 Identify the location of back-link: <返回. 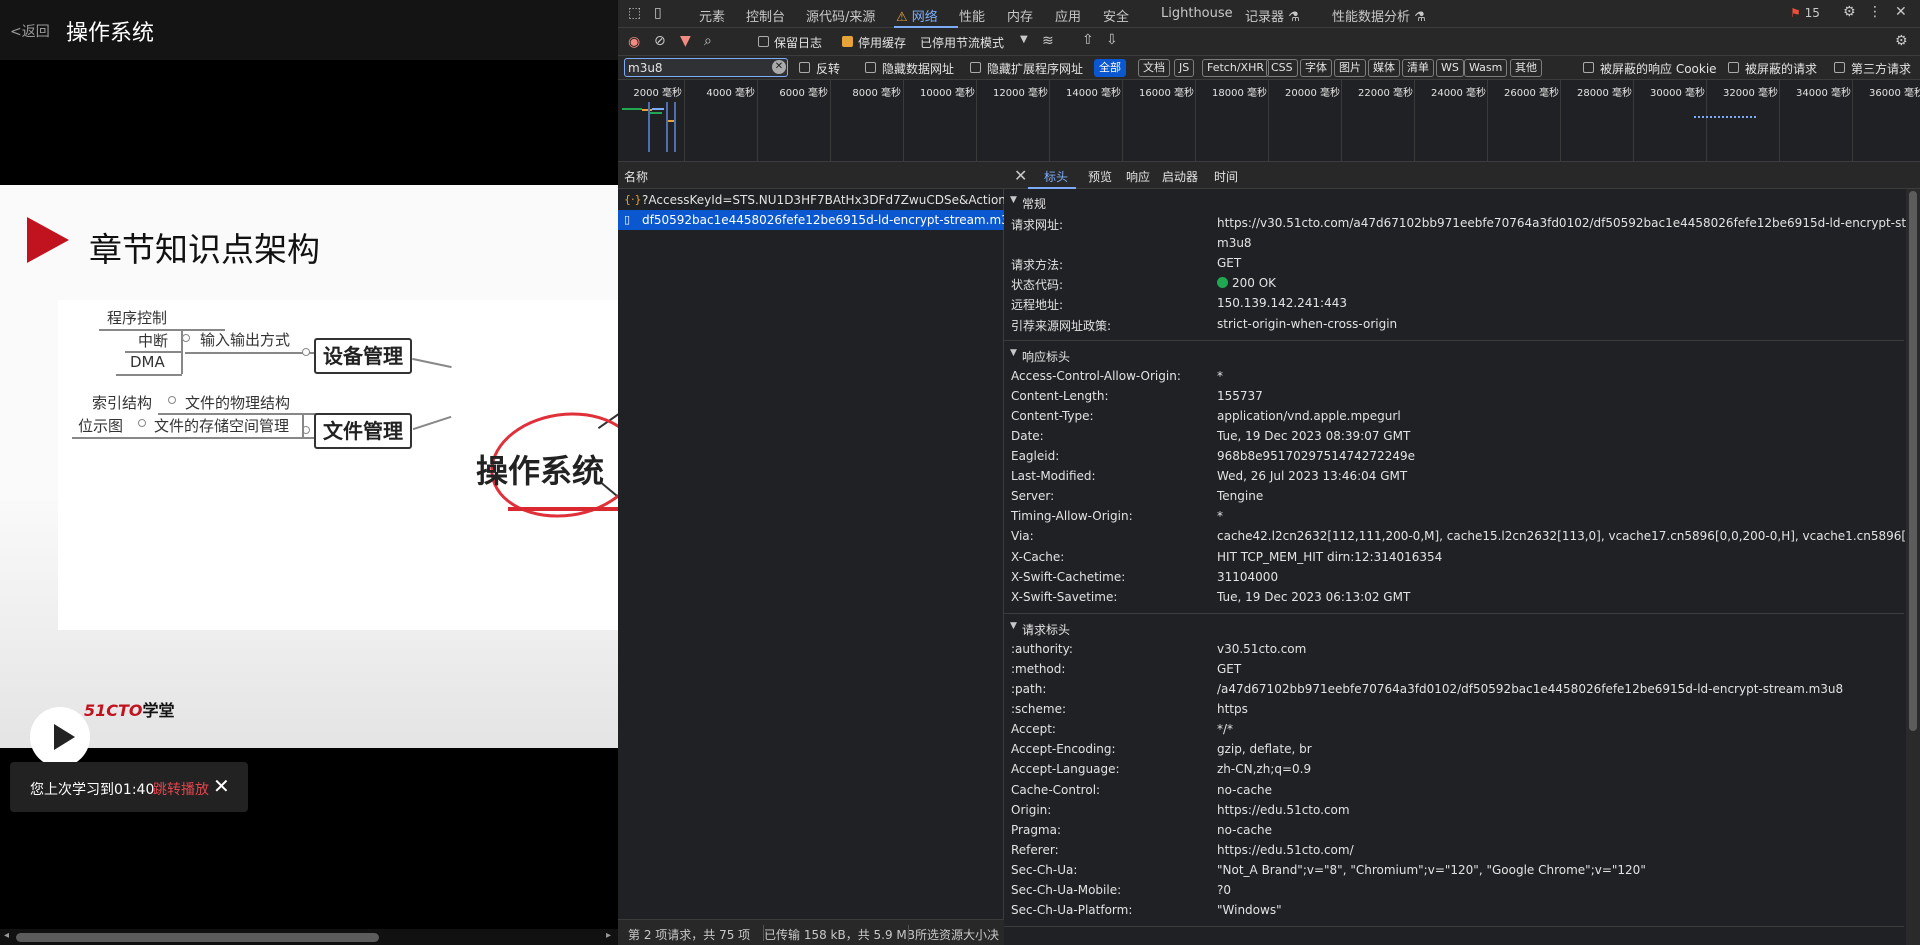
(30, 31).